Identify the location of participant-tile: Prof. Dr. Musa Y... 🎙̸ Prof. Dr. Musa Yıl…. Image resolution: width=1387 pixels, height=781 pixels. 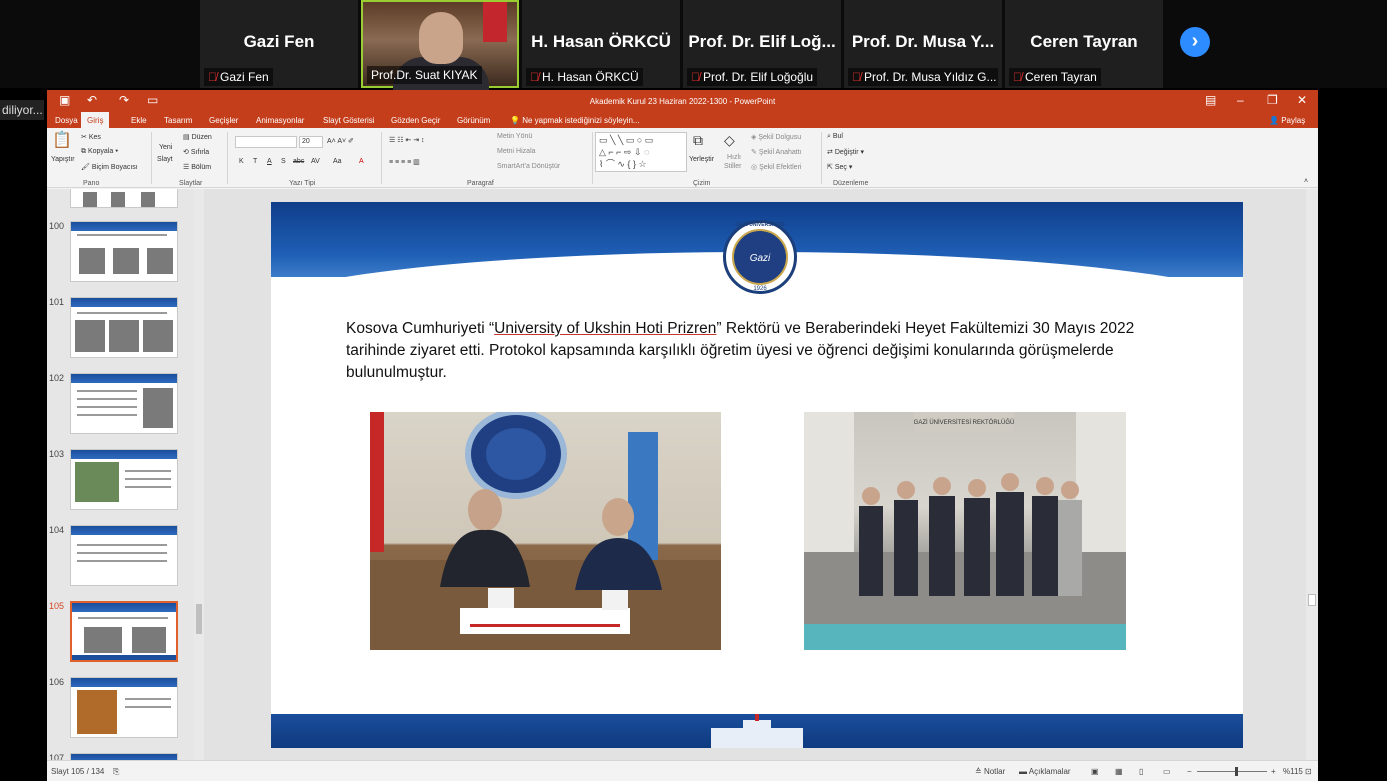
(923, 44).